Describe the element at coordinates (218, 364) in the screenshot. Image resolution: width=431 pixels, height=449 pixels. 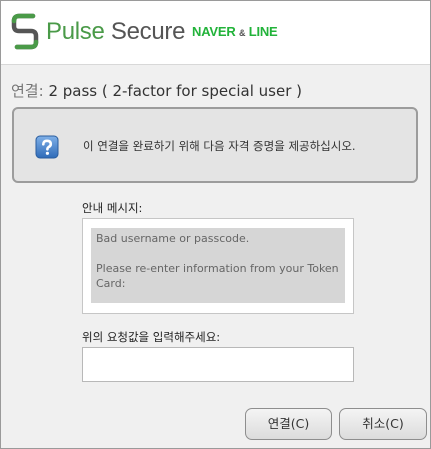
I see `token-input` at that location.